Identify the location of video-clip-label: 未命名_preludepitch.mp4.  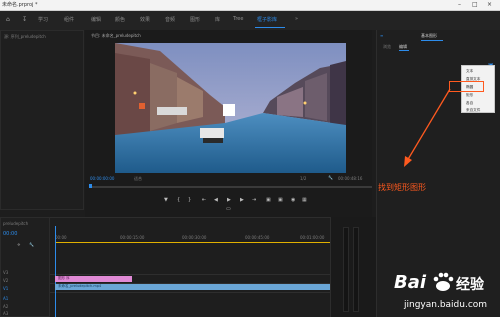
(80, 286).